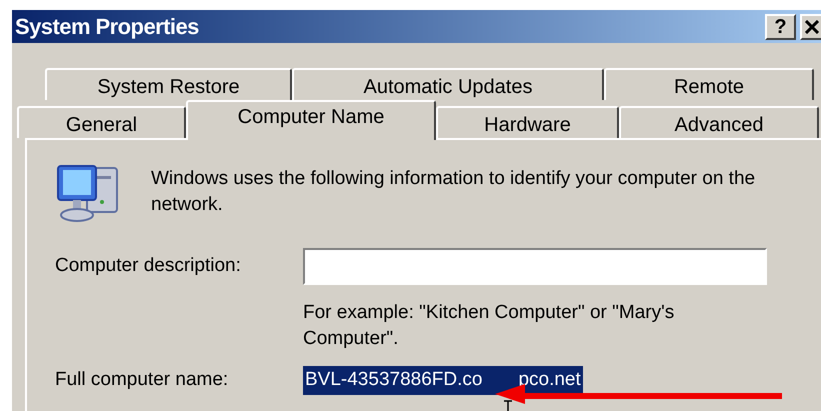 This screenshot has height=411, width=821. What do you see at coordinates (101, 122) in the screenshot?
I see `tab: General` at bounding box center [101, 122].